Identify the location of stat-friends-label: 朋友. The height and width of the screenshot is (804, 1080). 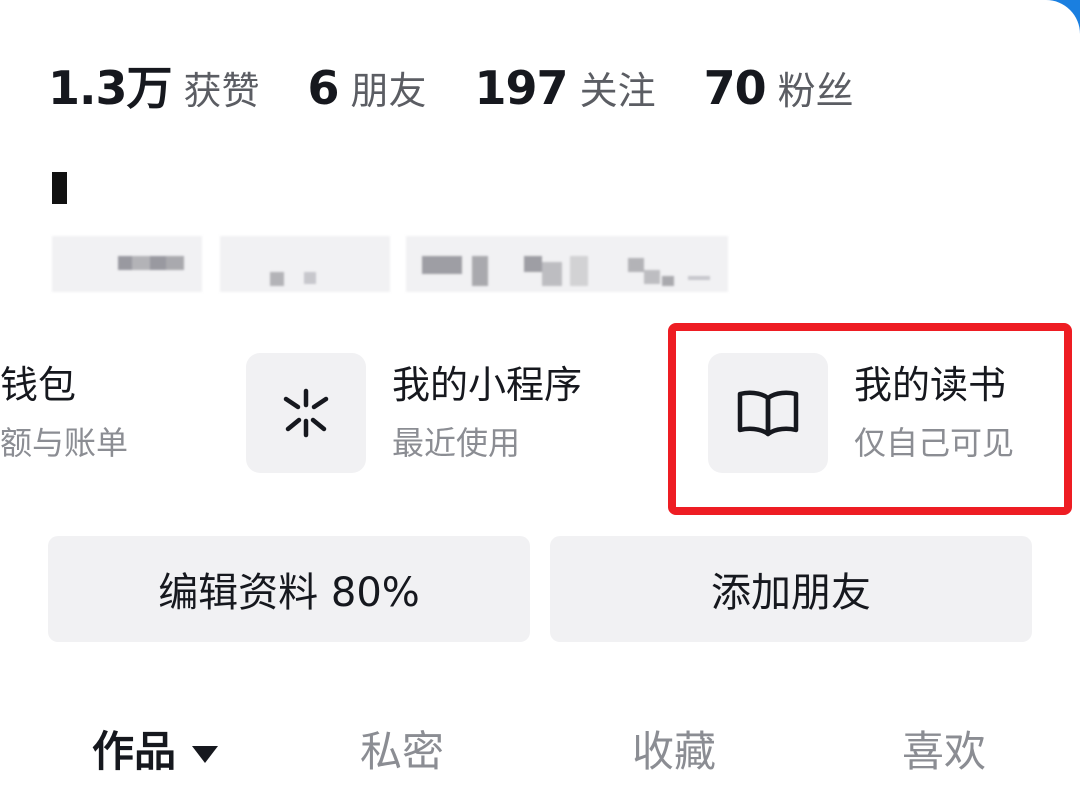
(388, 91).